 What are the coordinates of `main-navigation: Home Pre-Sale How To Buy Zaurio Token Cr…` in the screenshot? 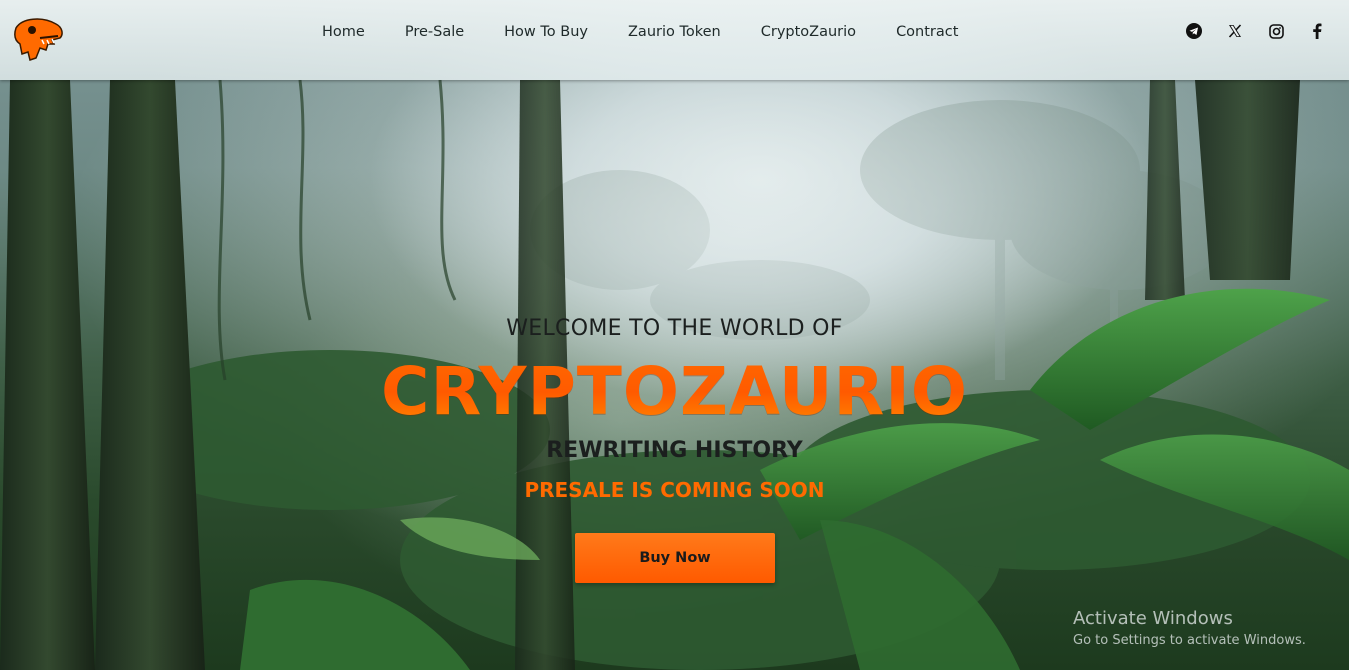 It's located at (660, 32).